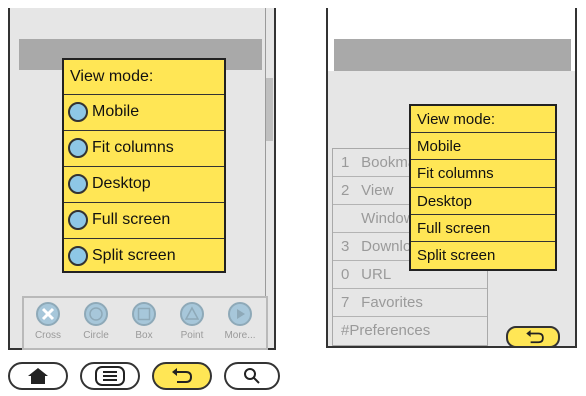 Image resolution: width=586 pixels, height=396 pixels. Describe the element at coordinates (48, 314) in the screenshot. I see `cross-icon` at that location.